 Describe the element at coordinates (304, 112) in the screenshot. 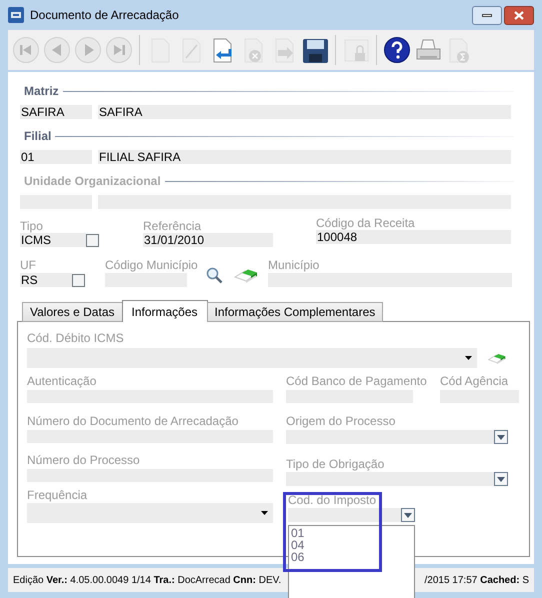

I see `name-field: SAFIRA` at that location.